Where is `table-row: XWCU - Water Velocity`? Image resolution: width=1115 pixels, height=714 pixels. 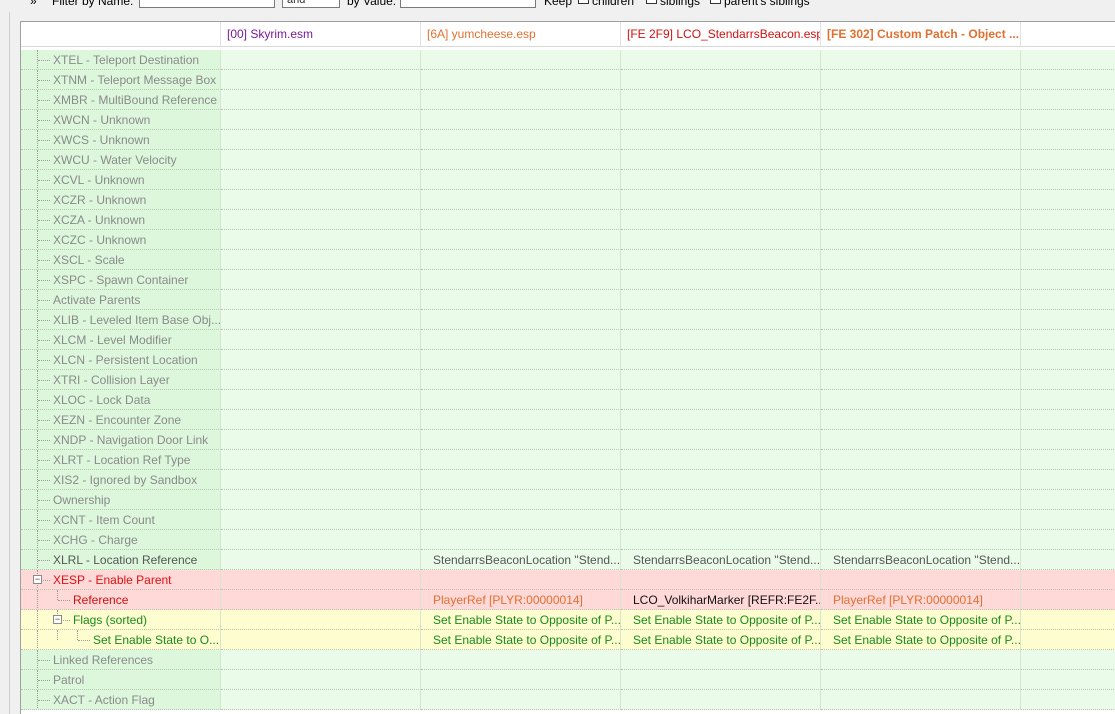 table-row: XWCU - Water Velocity is located at coordinates (568, 160).